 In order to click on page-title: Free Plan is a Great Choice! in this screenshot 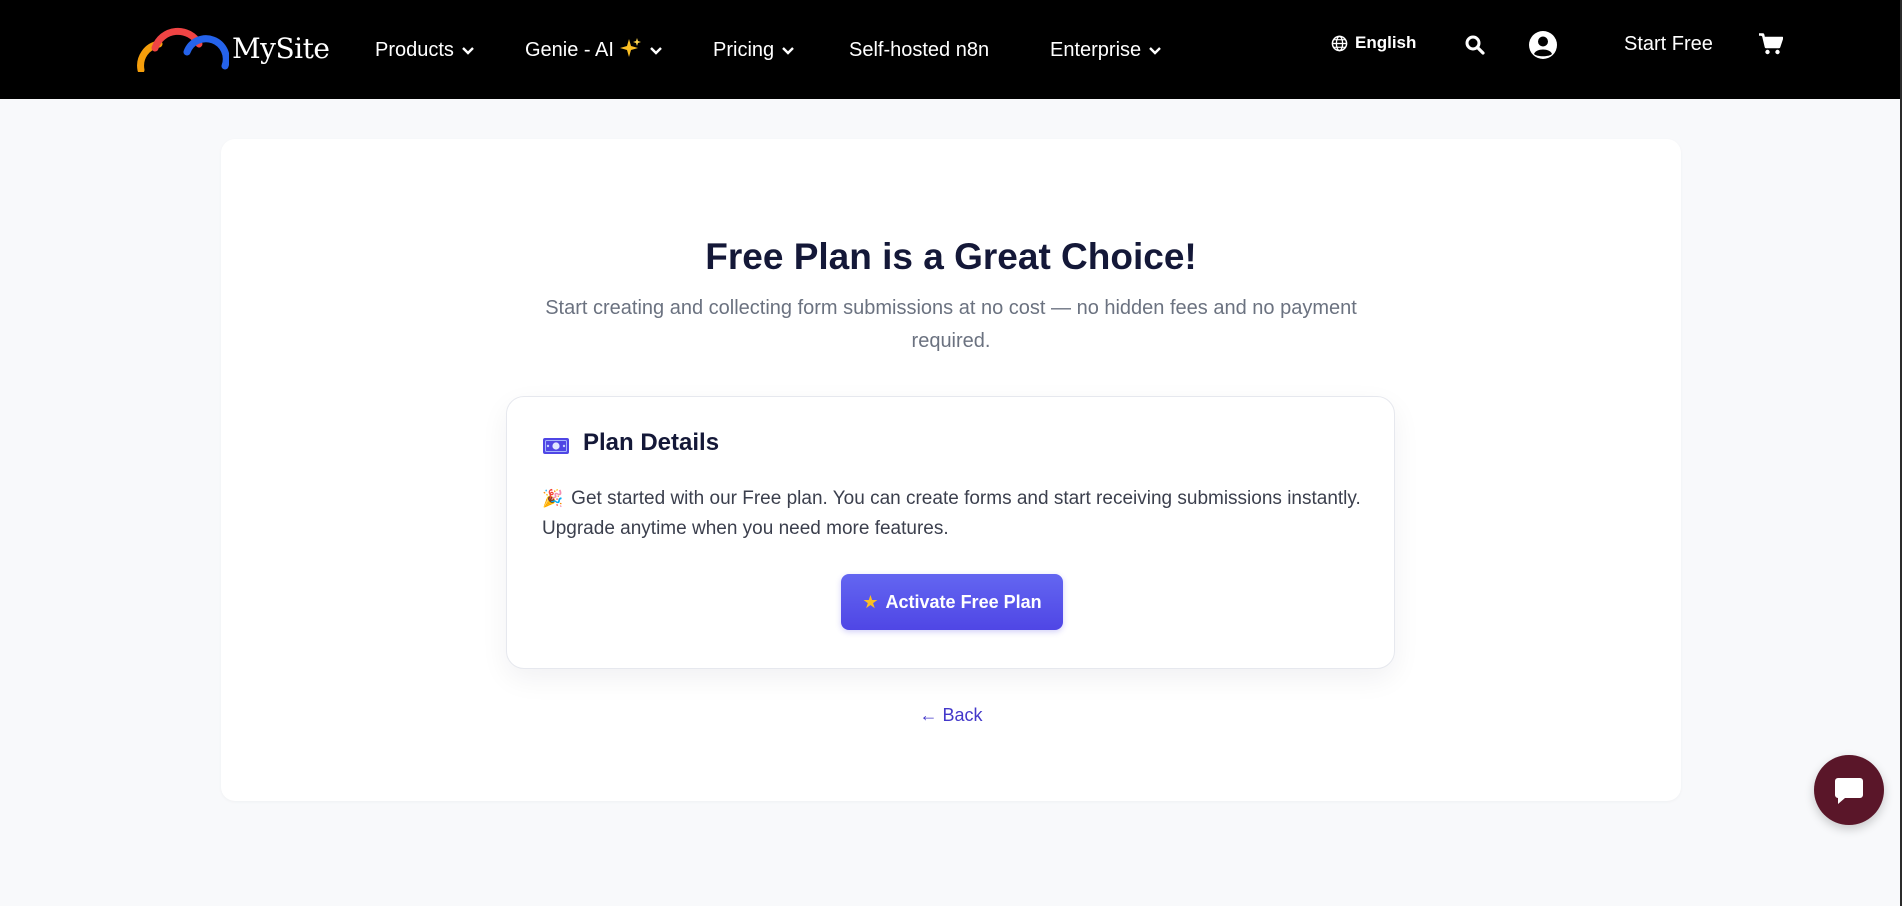, I will do `click(951, 256)`.